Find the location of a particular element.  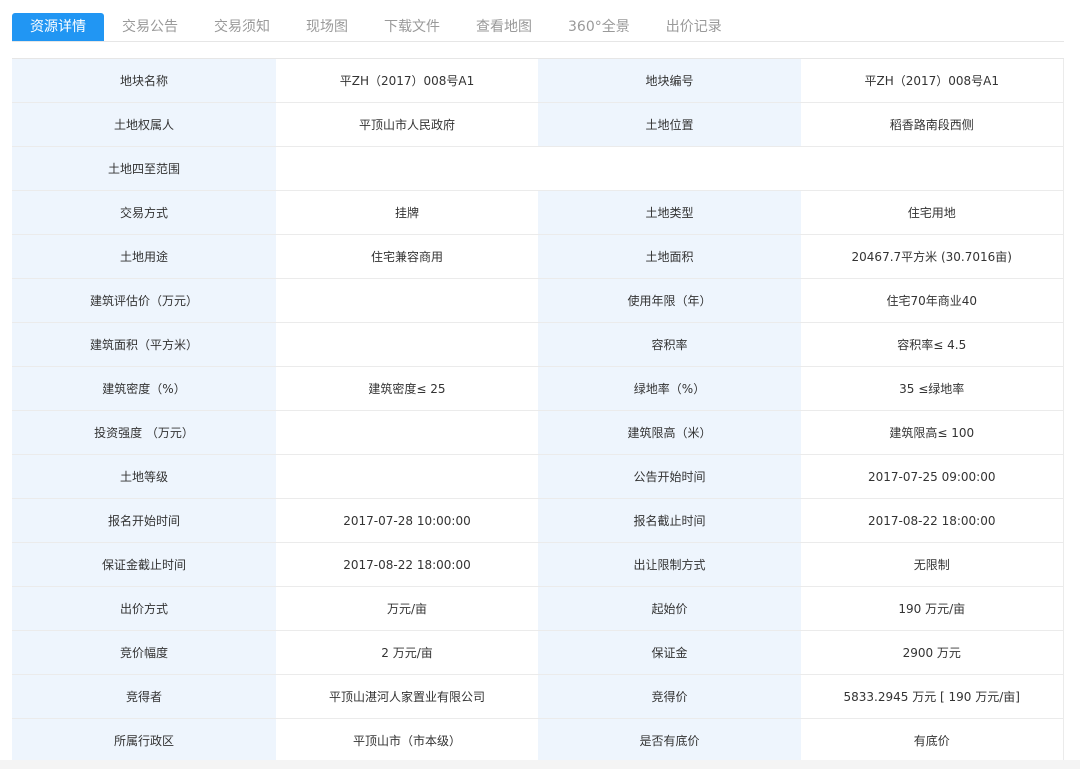

field-label: 建筑密度（%） is located at coordinates (144, 388).